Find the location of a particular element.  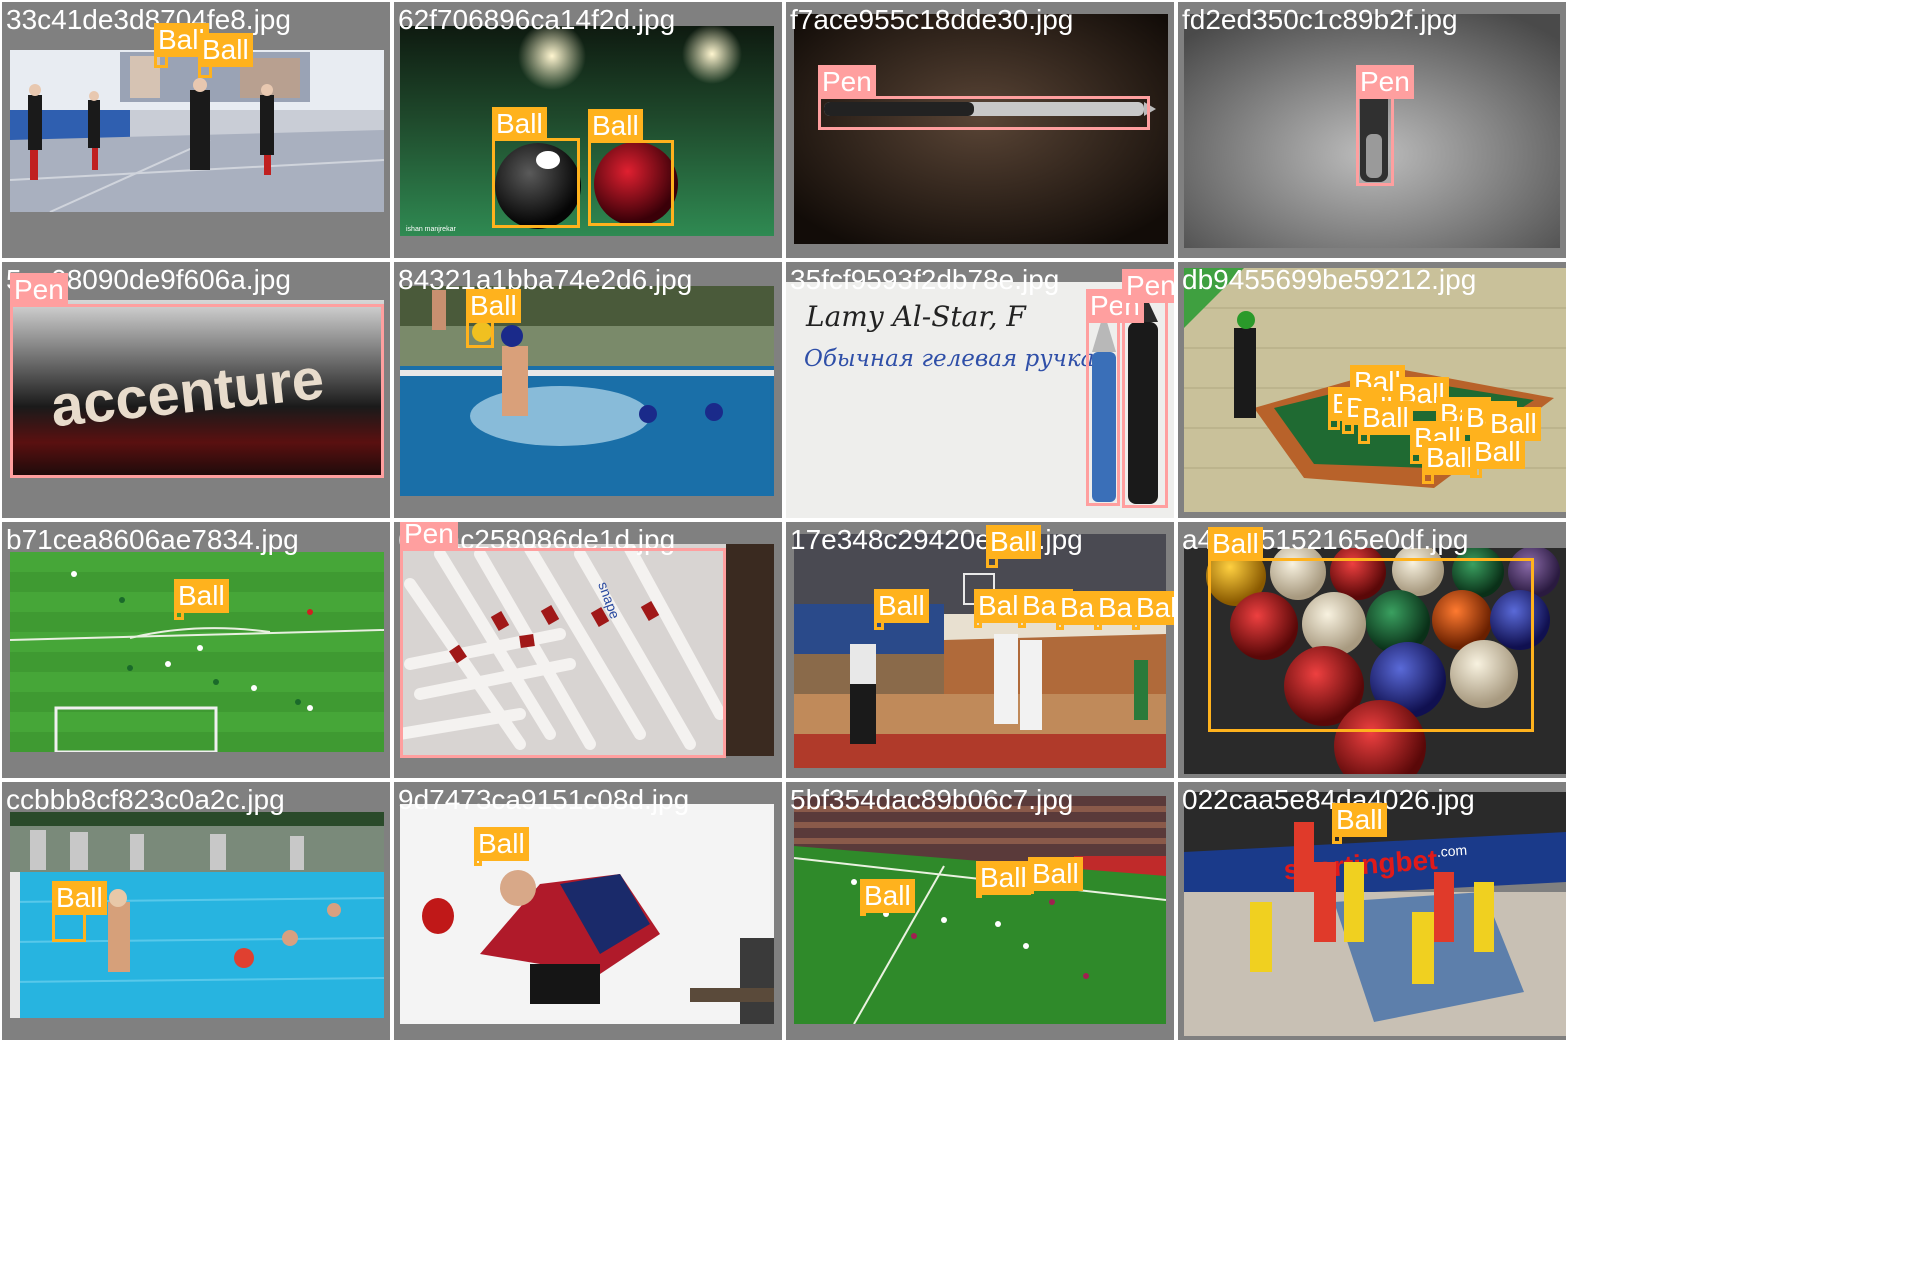

photo-waterpolo-pool is located at coordinates (587, 391).